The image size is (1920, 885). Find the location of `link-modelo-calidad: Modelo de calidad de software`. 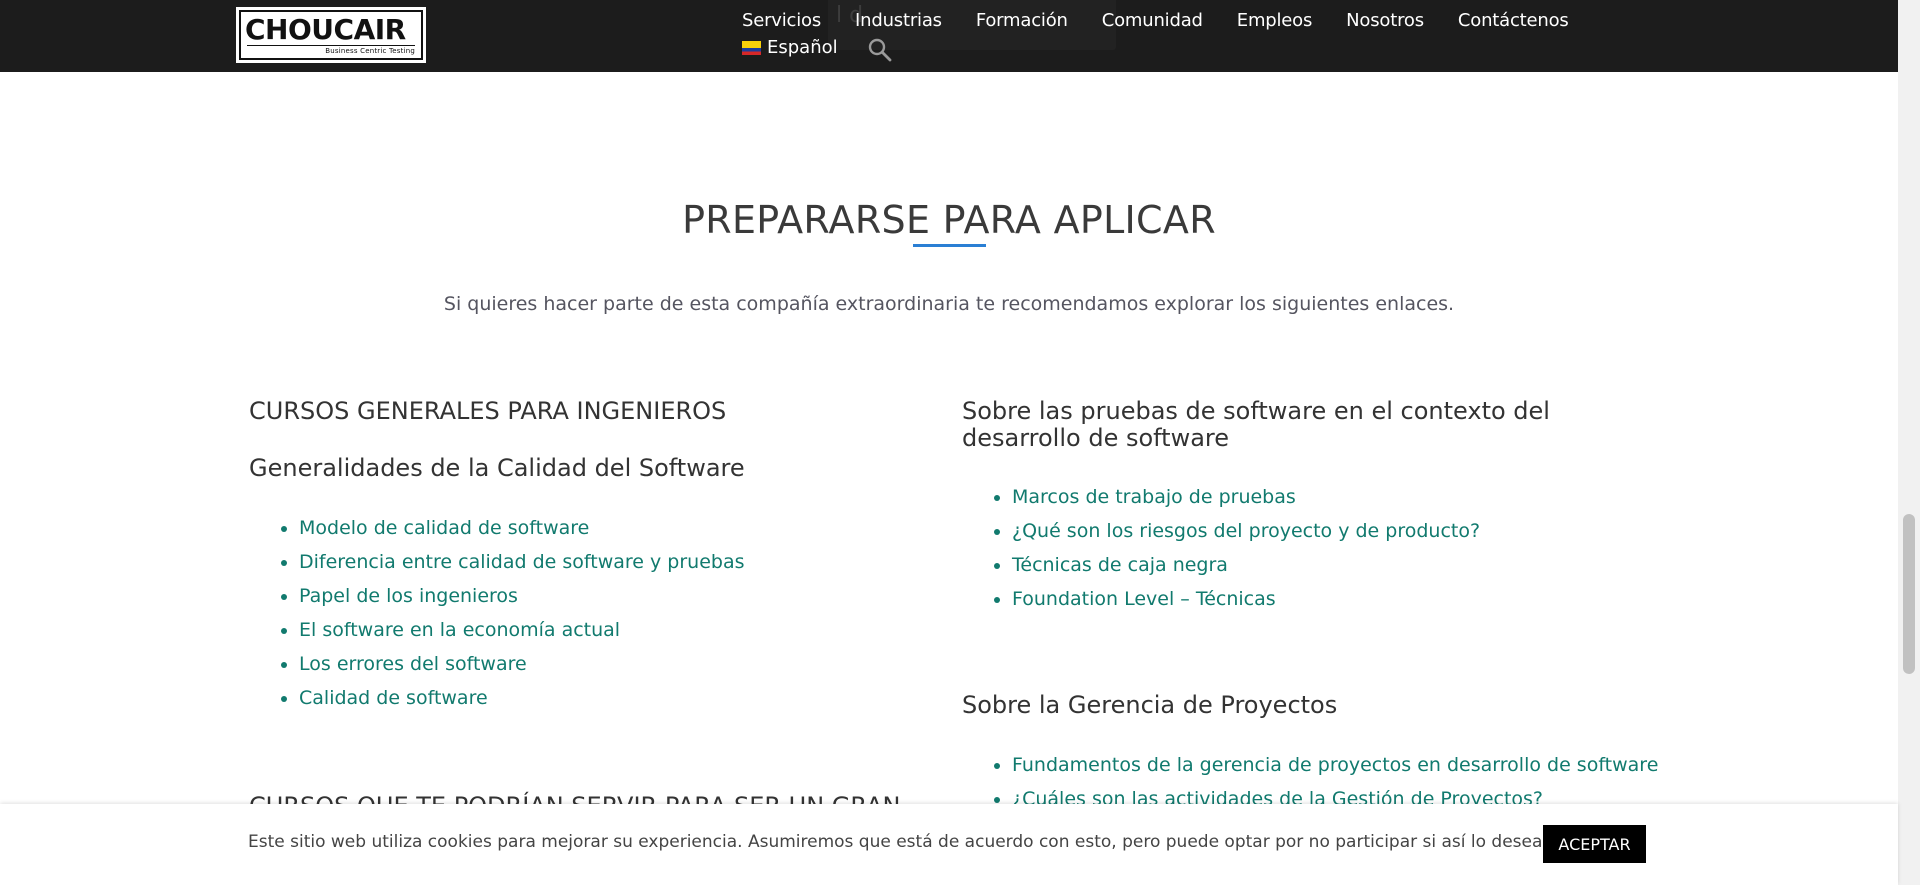

link-modelo-calidad: Modelo de calidad de software is located at coordinates (444, 528).